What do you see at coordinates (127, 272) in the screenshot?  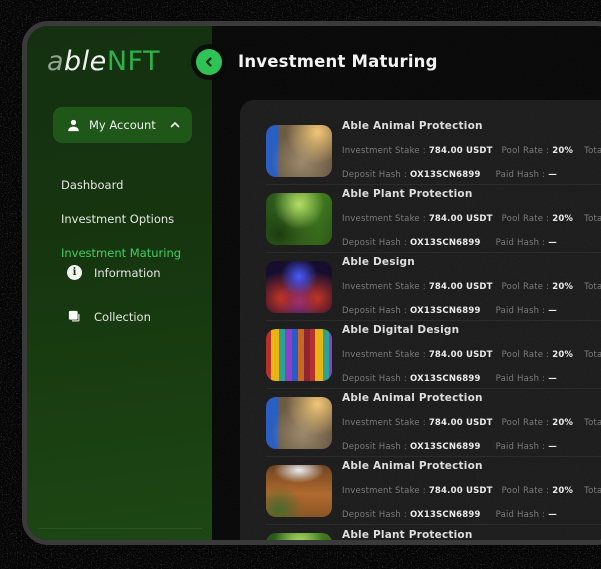 I see `information-label: Information` at bounding box center [127, 272].